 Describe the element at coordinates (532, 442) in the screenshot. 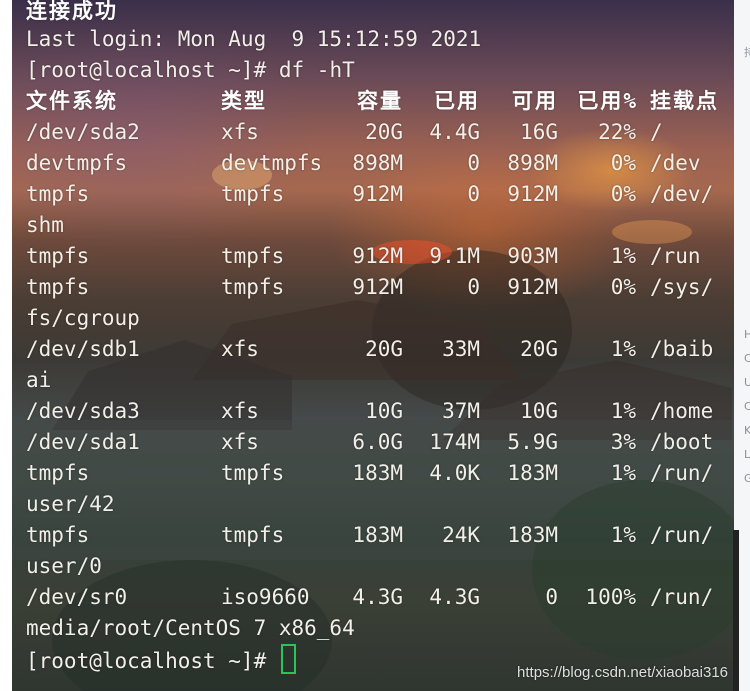

I see `cell-avail: 5.9G` at that location.